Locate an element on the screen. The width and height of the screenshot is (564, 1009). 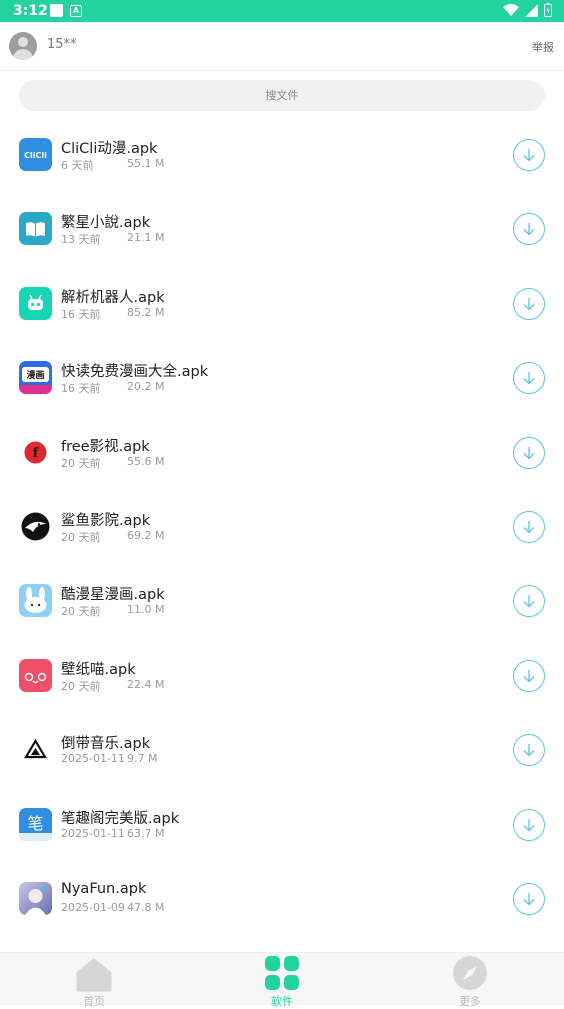
file-name: 鲨鱼影院.apk is located at coordinates (106, 520).